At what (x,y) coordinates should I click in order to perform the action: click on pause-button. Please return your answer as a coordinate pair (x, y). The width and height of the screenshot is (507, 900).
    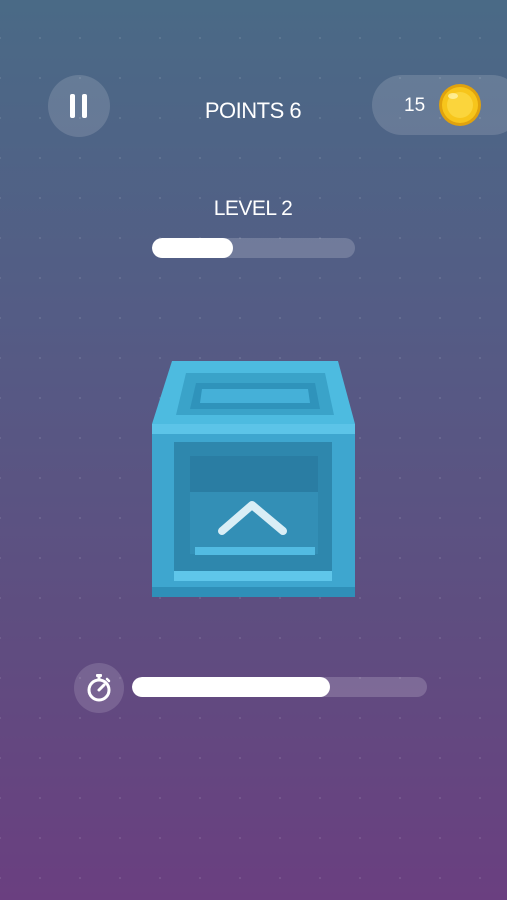
    Looking at the image, I should click on (79, 106).